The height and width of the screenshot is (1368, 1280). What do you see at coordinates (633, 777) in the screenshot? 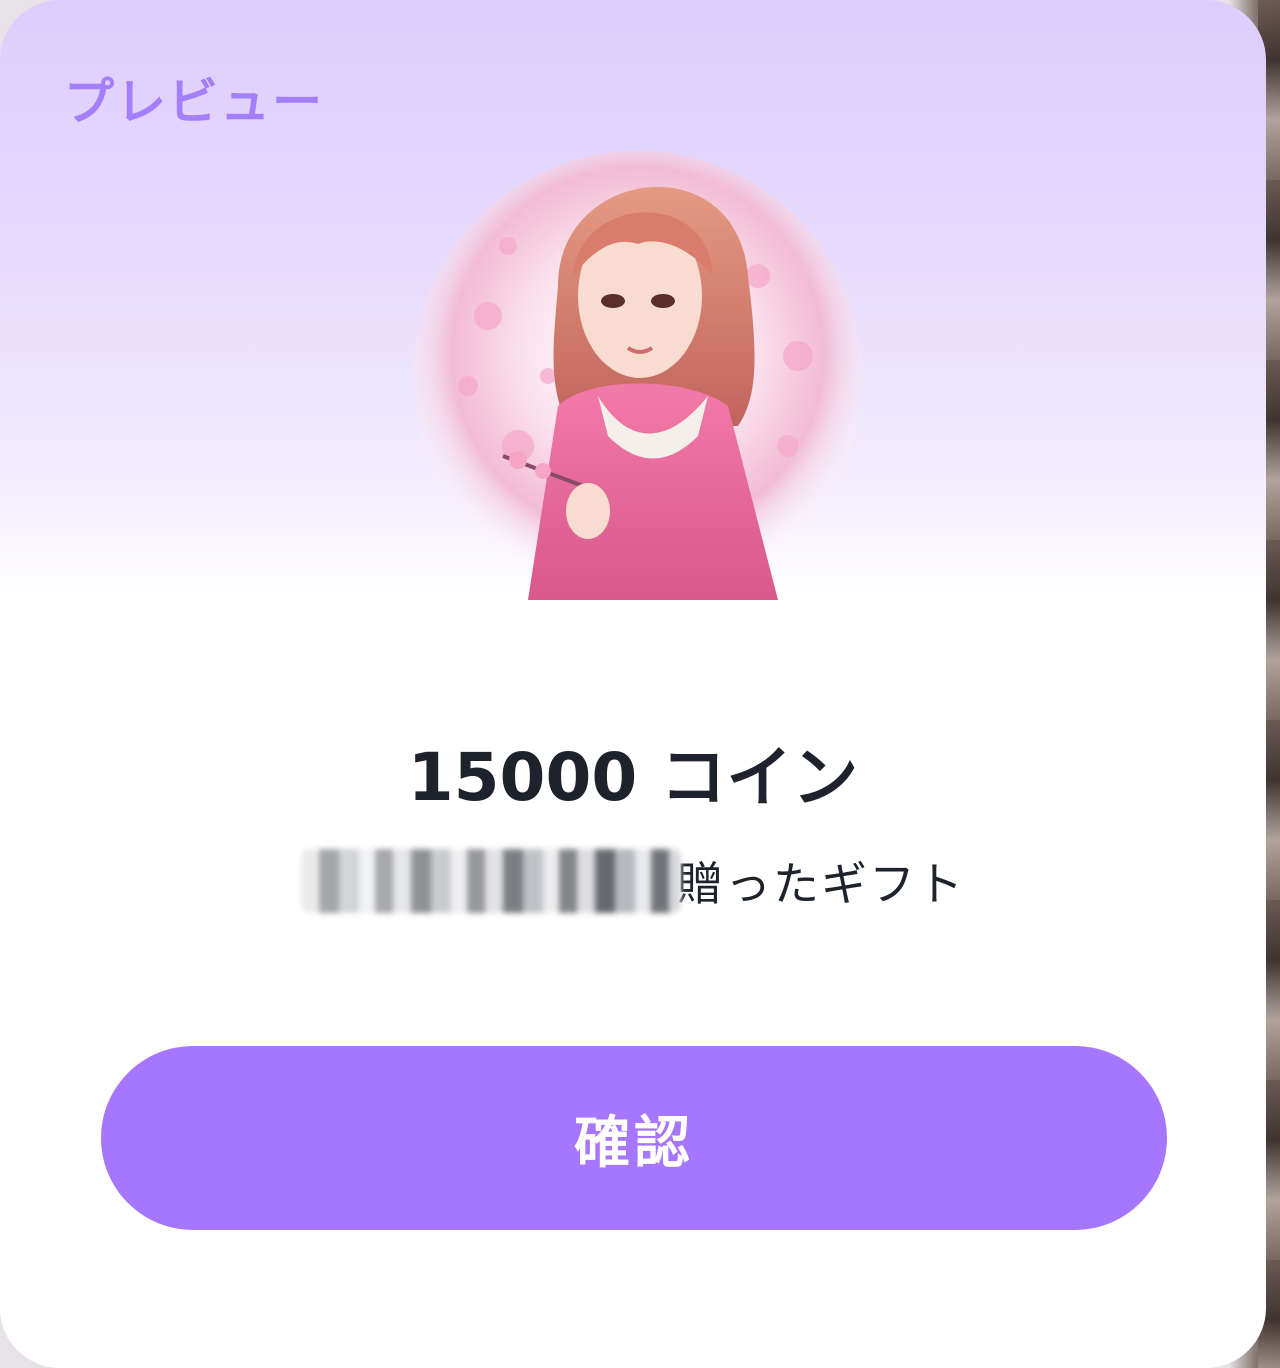
I see `gift-amount: 15000 コイン` at bounding box center [633, 777].